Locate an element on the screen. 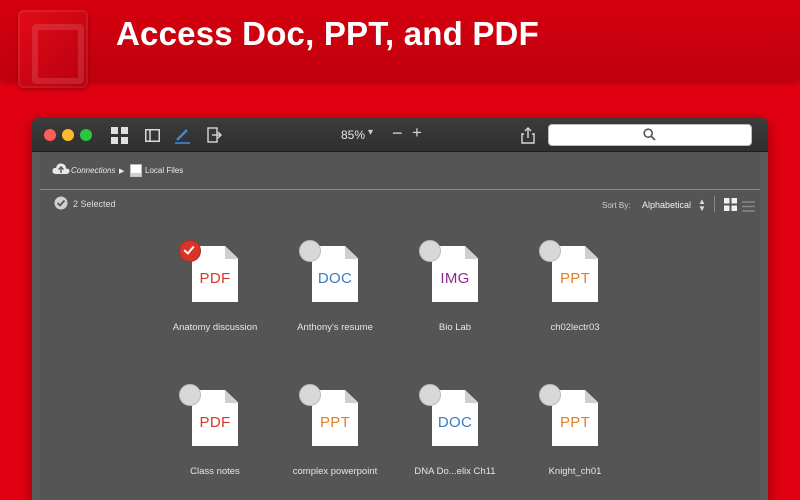  file-item: PDF Anatomy discussion is located at coordinates (215, 288).